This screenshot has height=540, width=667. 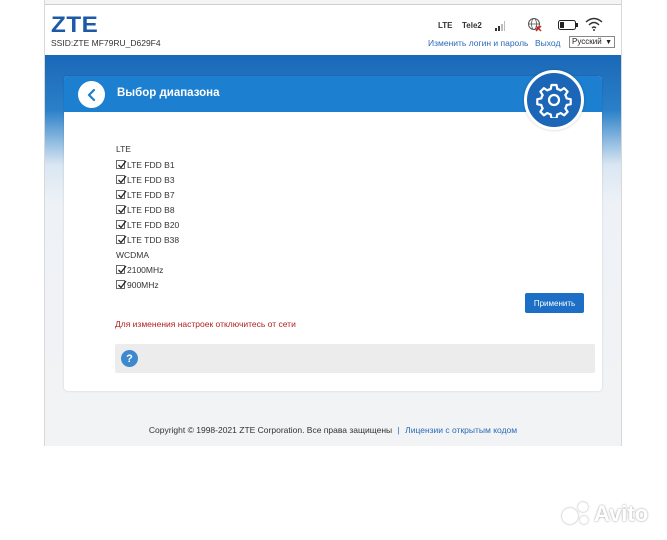 I want to click on band-checkbox-row: LTE TDD B38, so click(x=147, y=239).